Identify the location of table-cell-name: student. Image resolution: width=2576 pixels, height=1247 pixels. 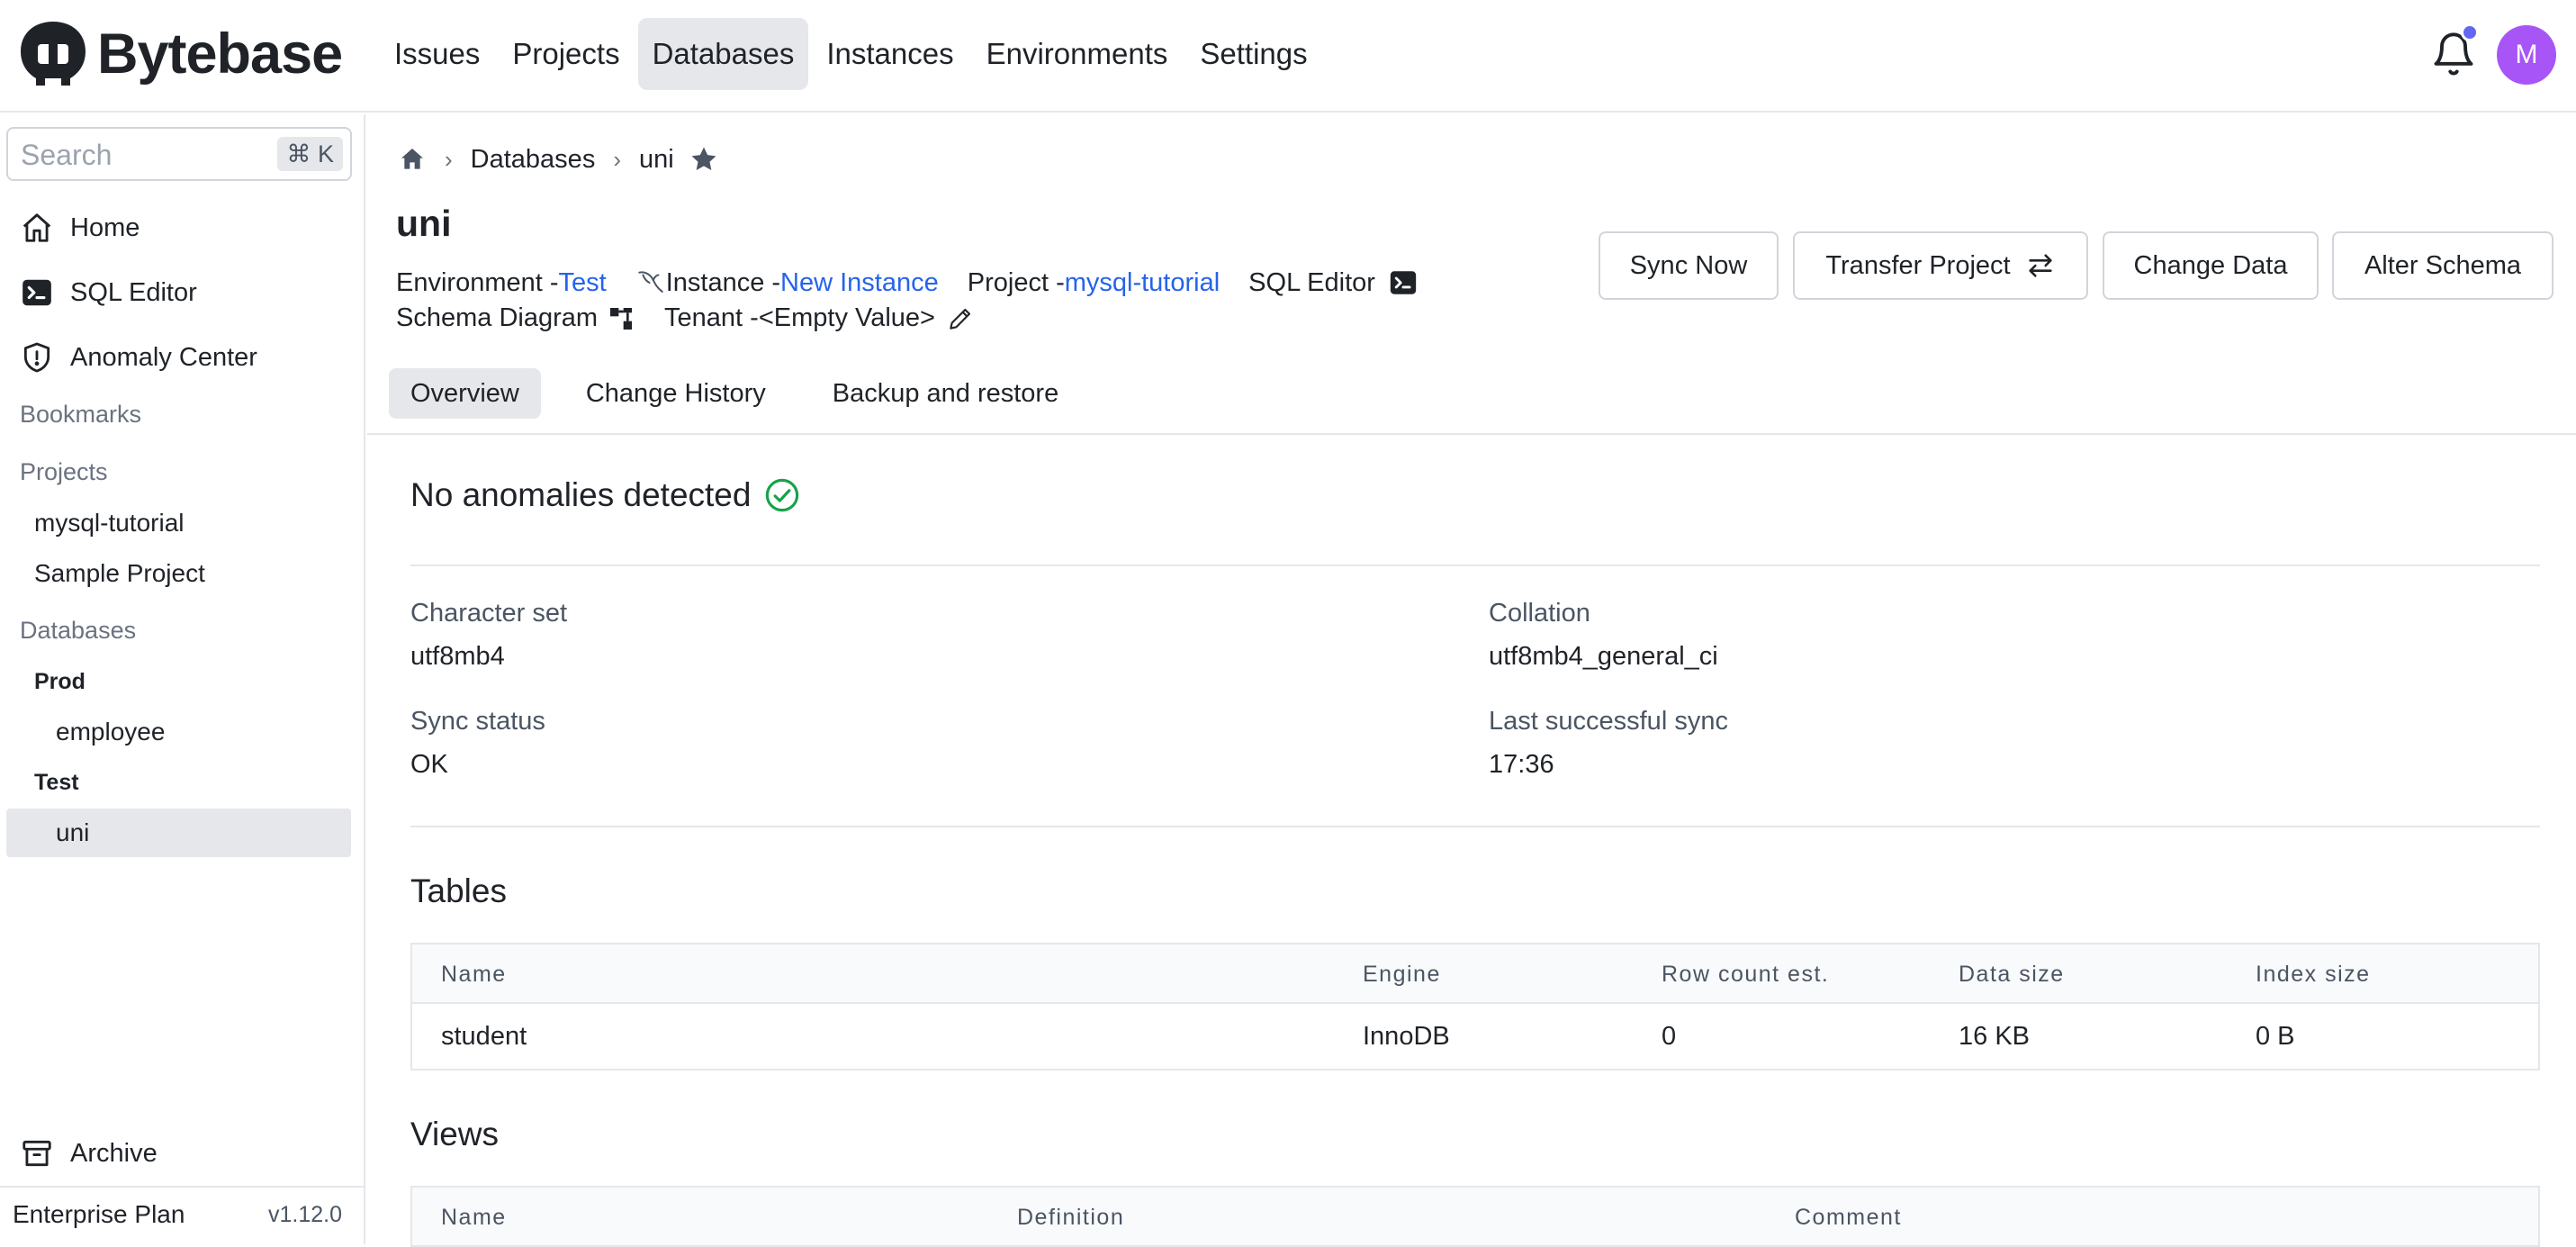
(484, 1036).